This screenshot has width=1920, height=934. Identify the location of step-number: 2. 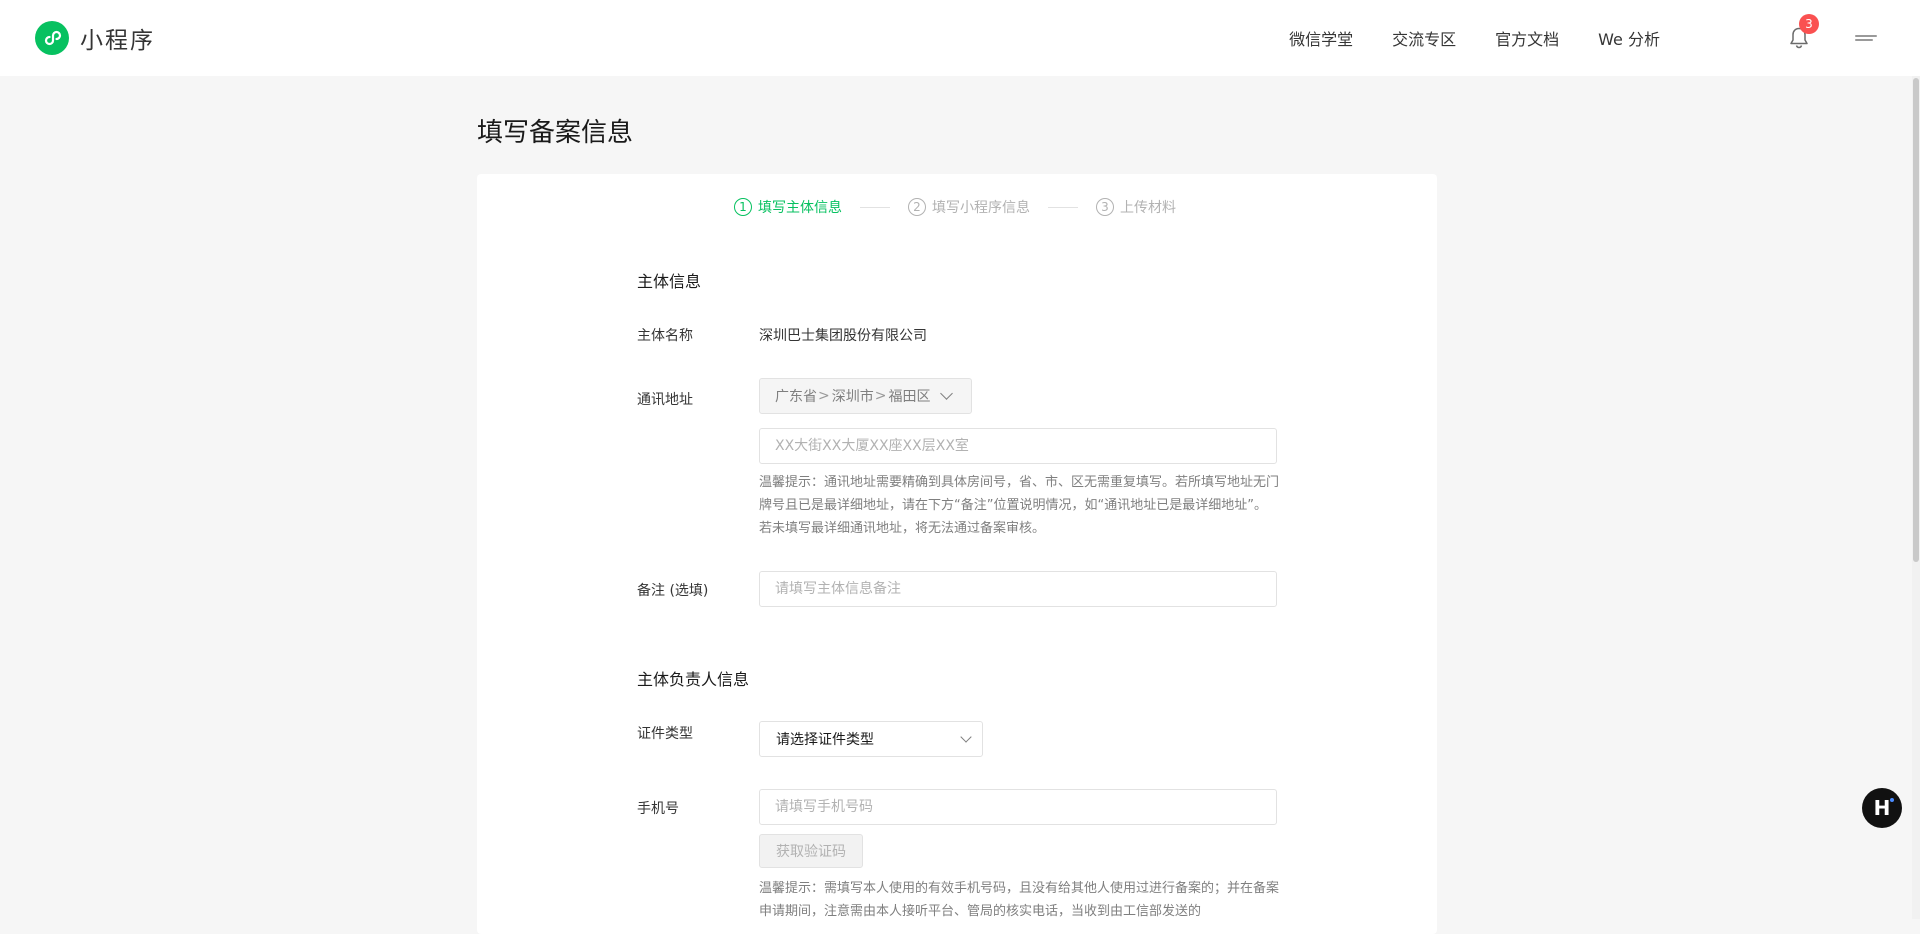
(917, 207).